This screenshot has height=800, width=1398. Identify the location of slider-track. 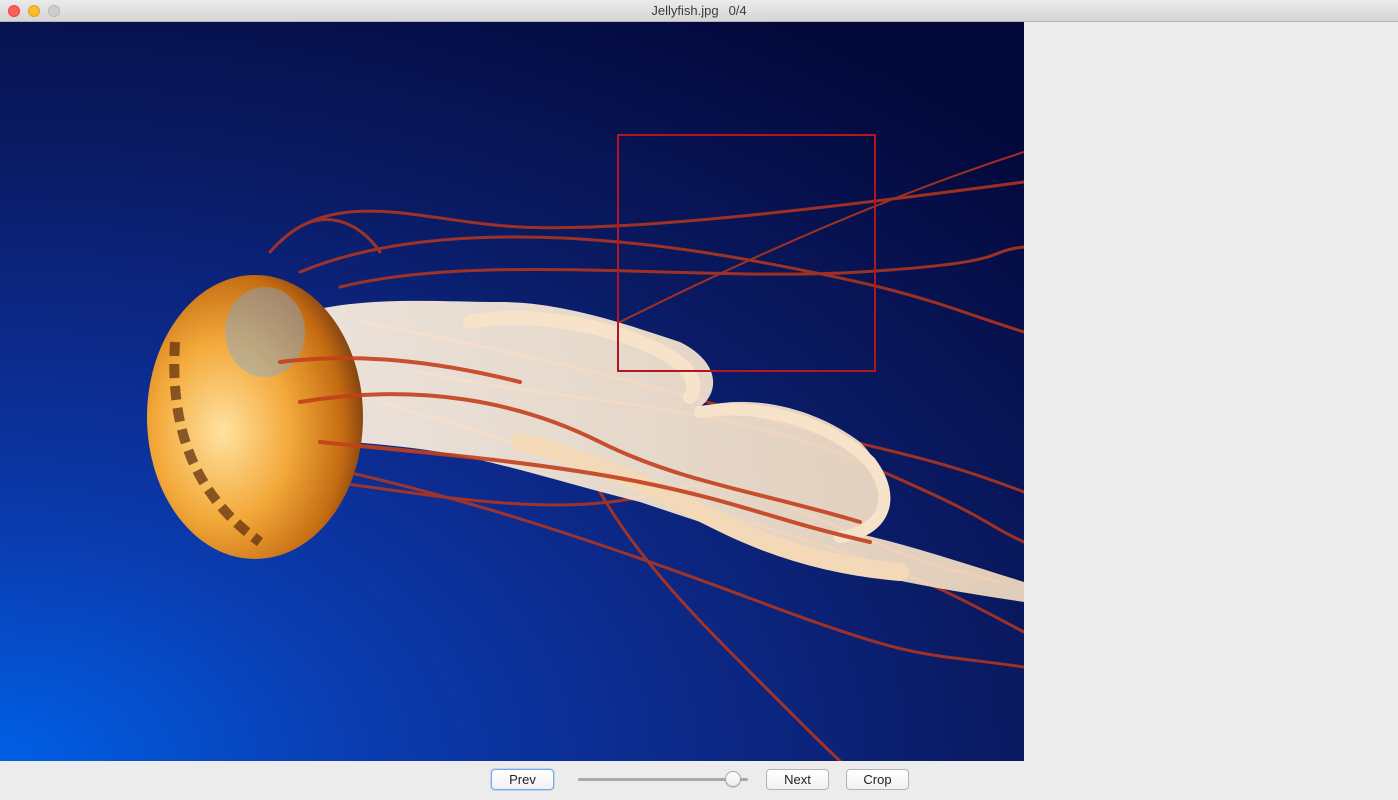
(663, 779).